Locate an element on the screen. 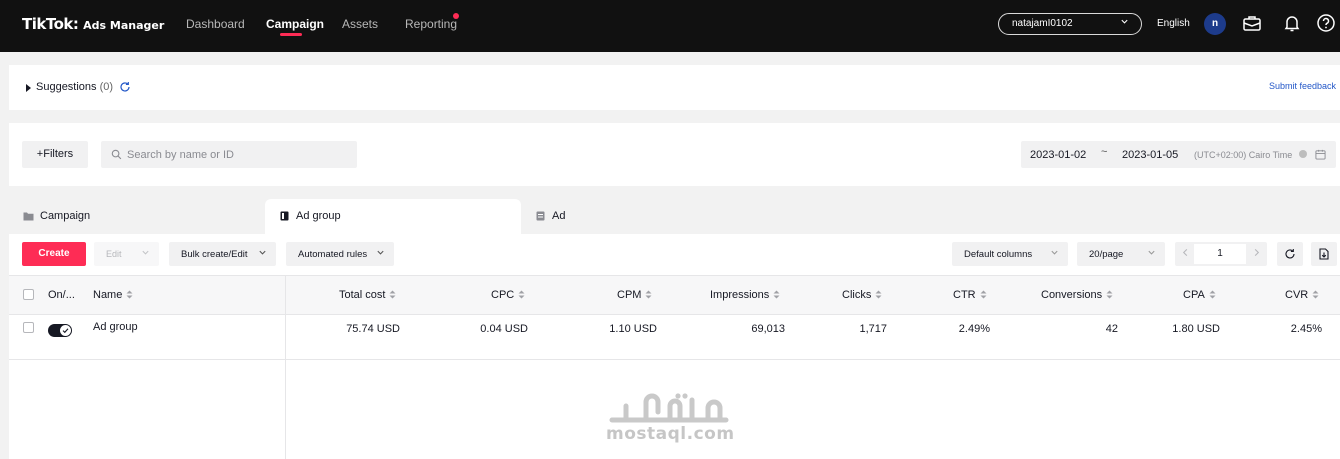  cell-conversions: 42 is located at coordinates (1111, 329).